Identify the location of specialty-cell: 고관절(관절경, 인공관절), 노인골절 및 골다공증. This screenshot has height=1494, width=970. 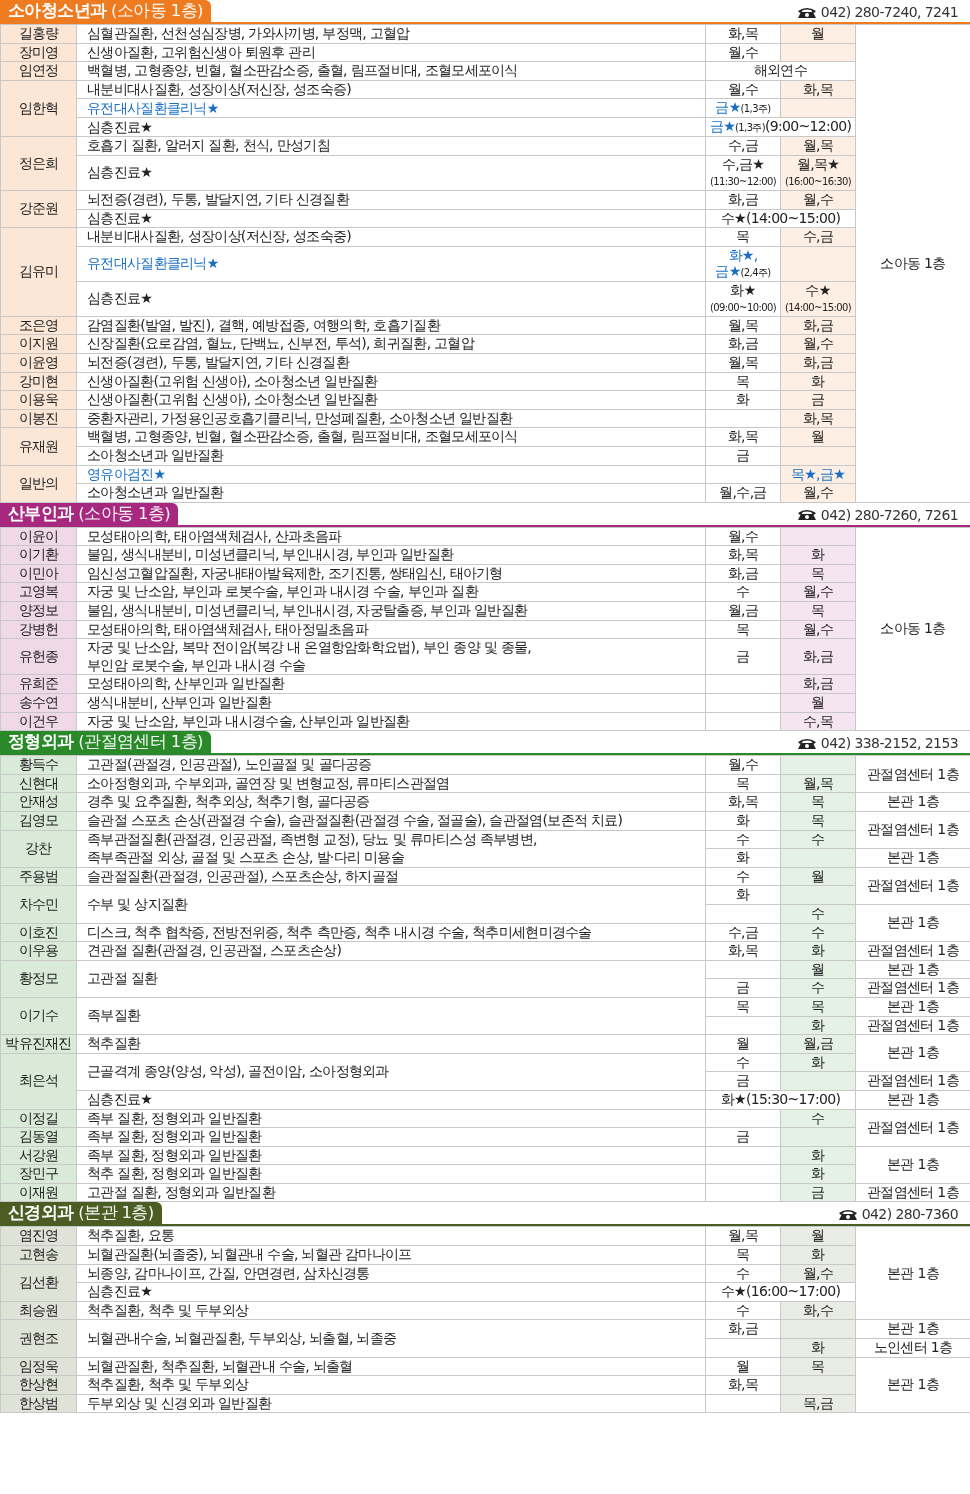
(391, 765).